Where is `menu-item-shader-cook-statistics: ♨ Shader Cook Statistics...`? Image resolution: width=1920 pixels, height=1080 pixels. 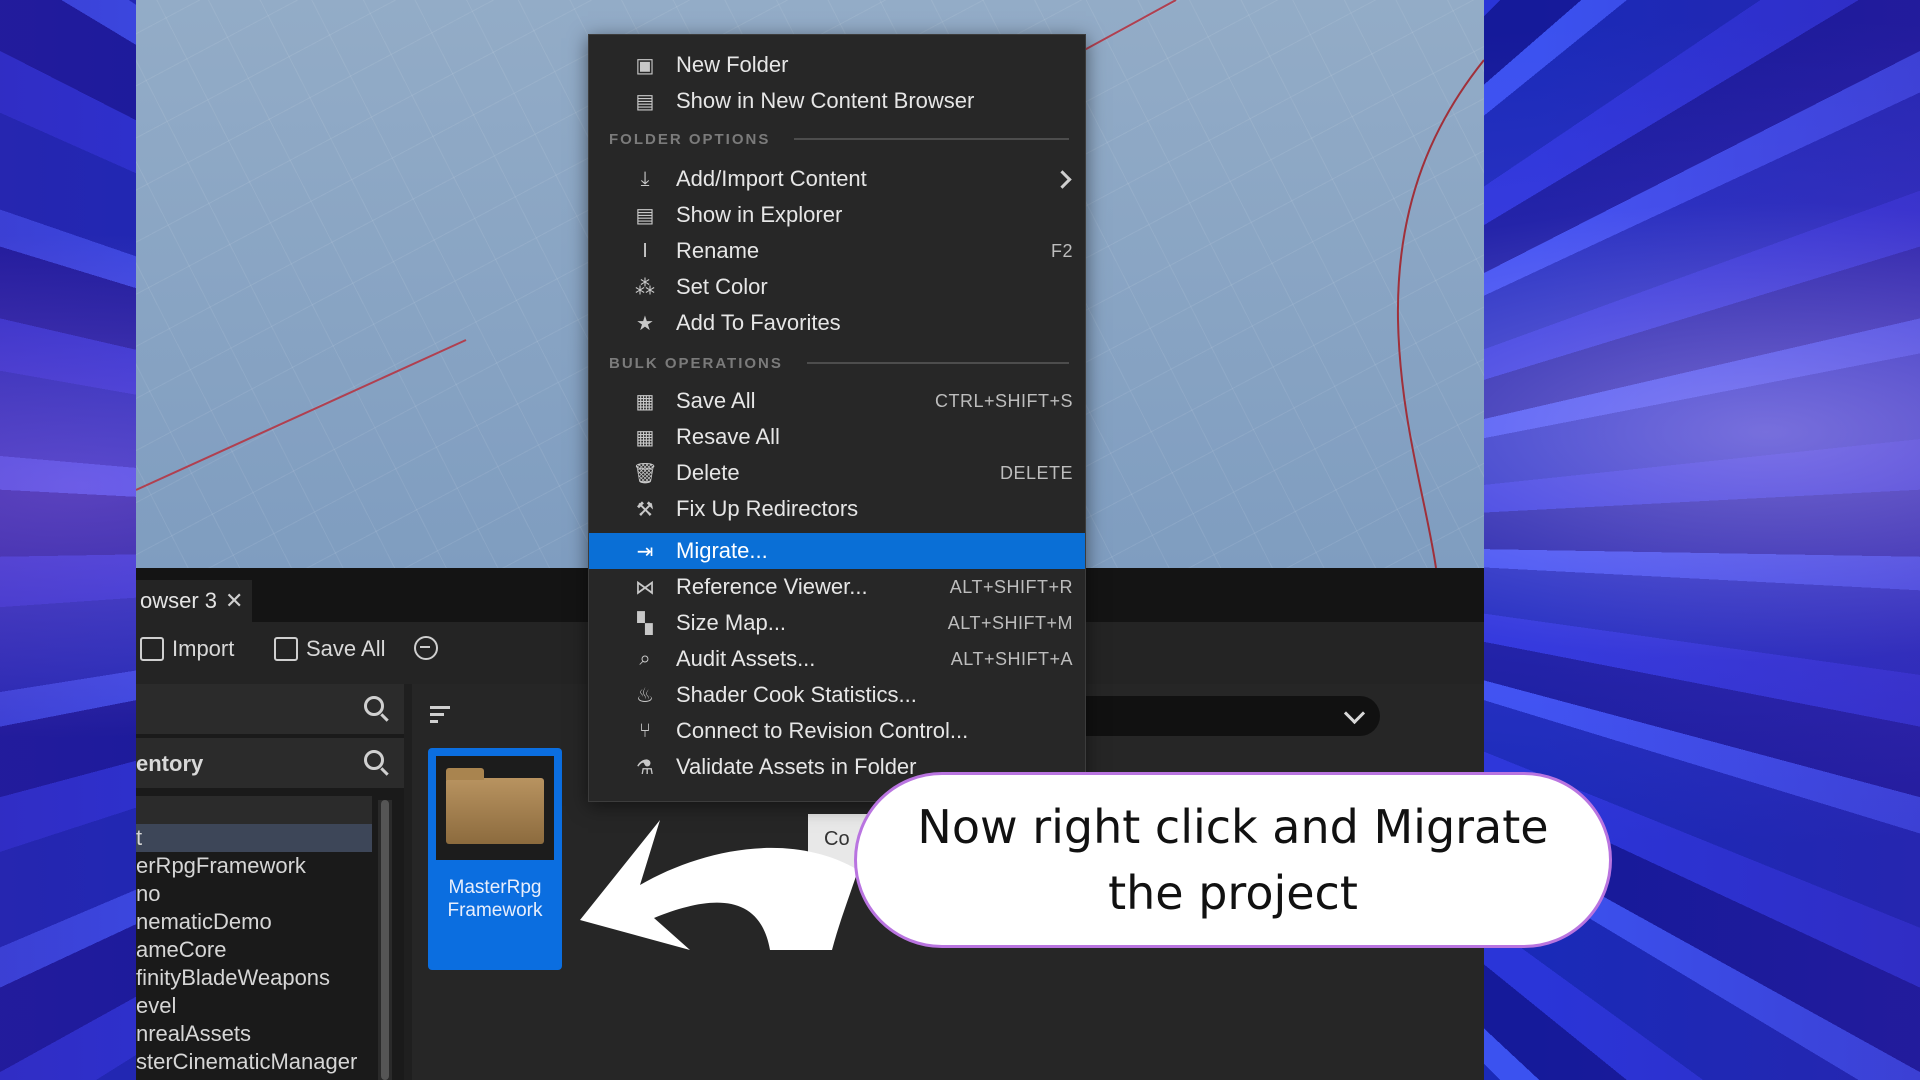
menu-item-shader-cook-statistics: ♨ Shader Cook Statistics... is located at coordinates (837, 695).